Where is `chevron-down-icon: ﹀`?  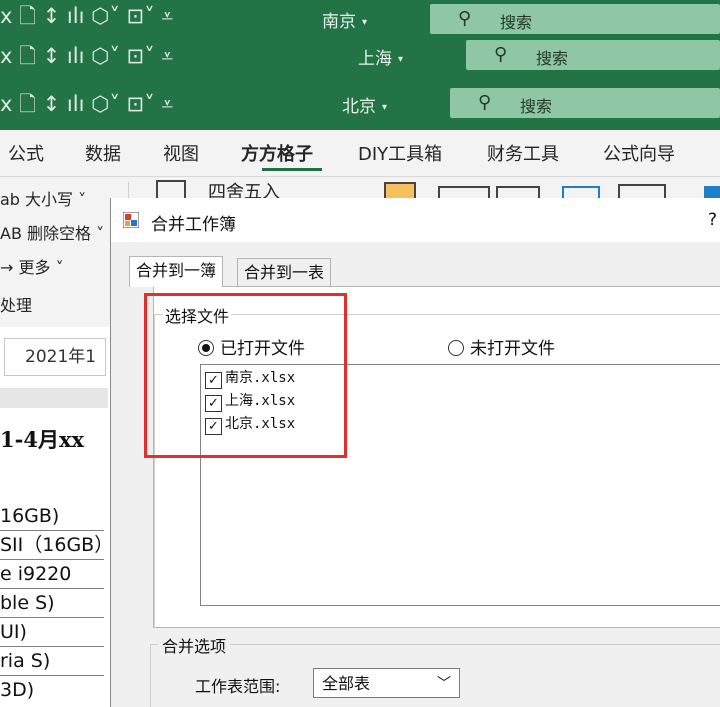 chevron-down-icon: ﹀ is located at coordinates (444, 684).